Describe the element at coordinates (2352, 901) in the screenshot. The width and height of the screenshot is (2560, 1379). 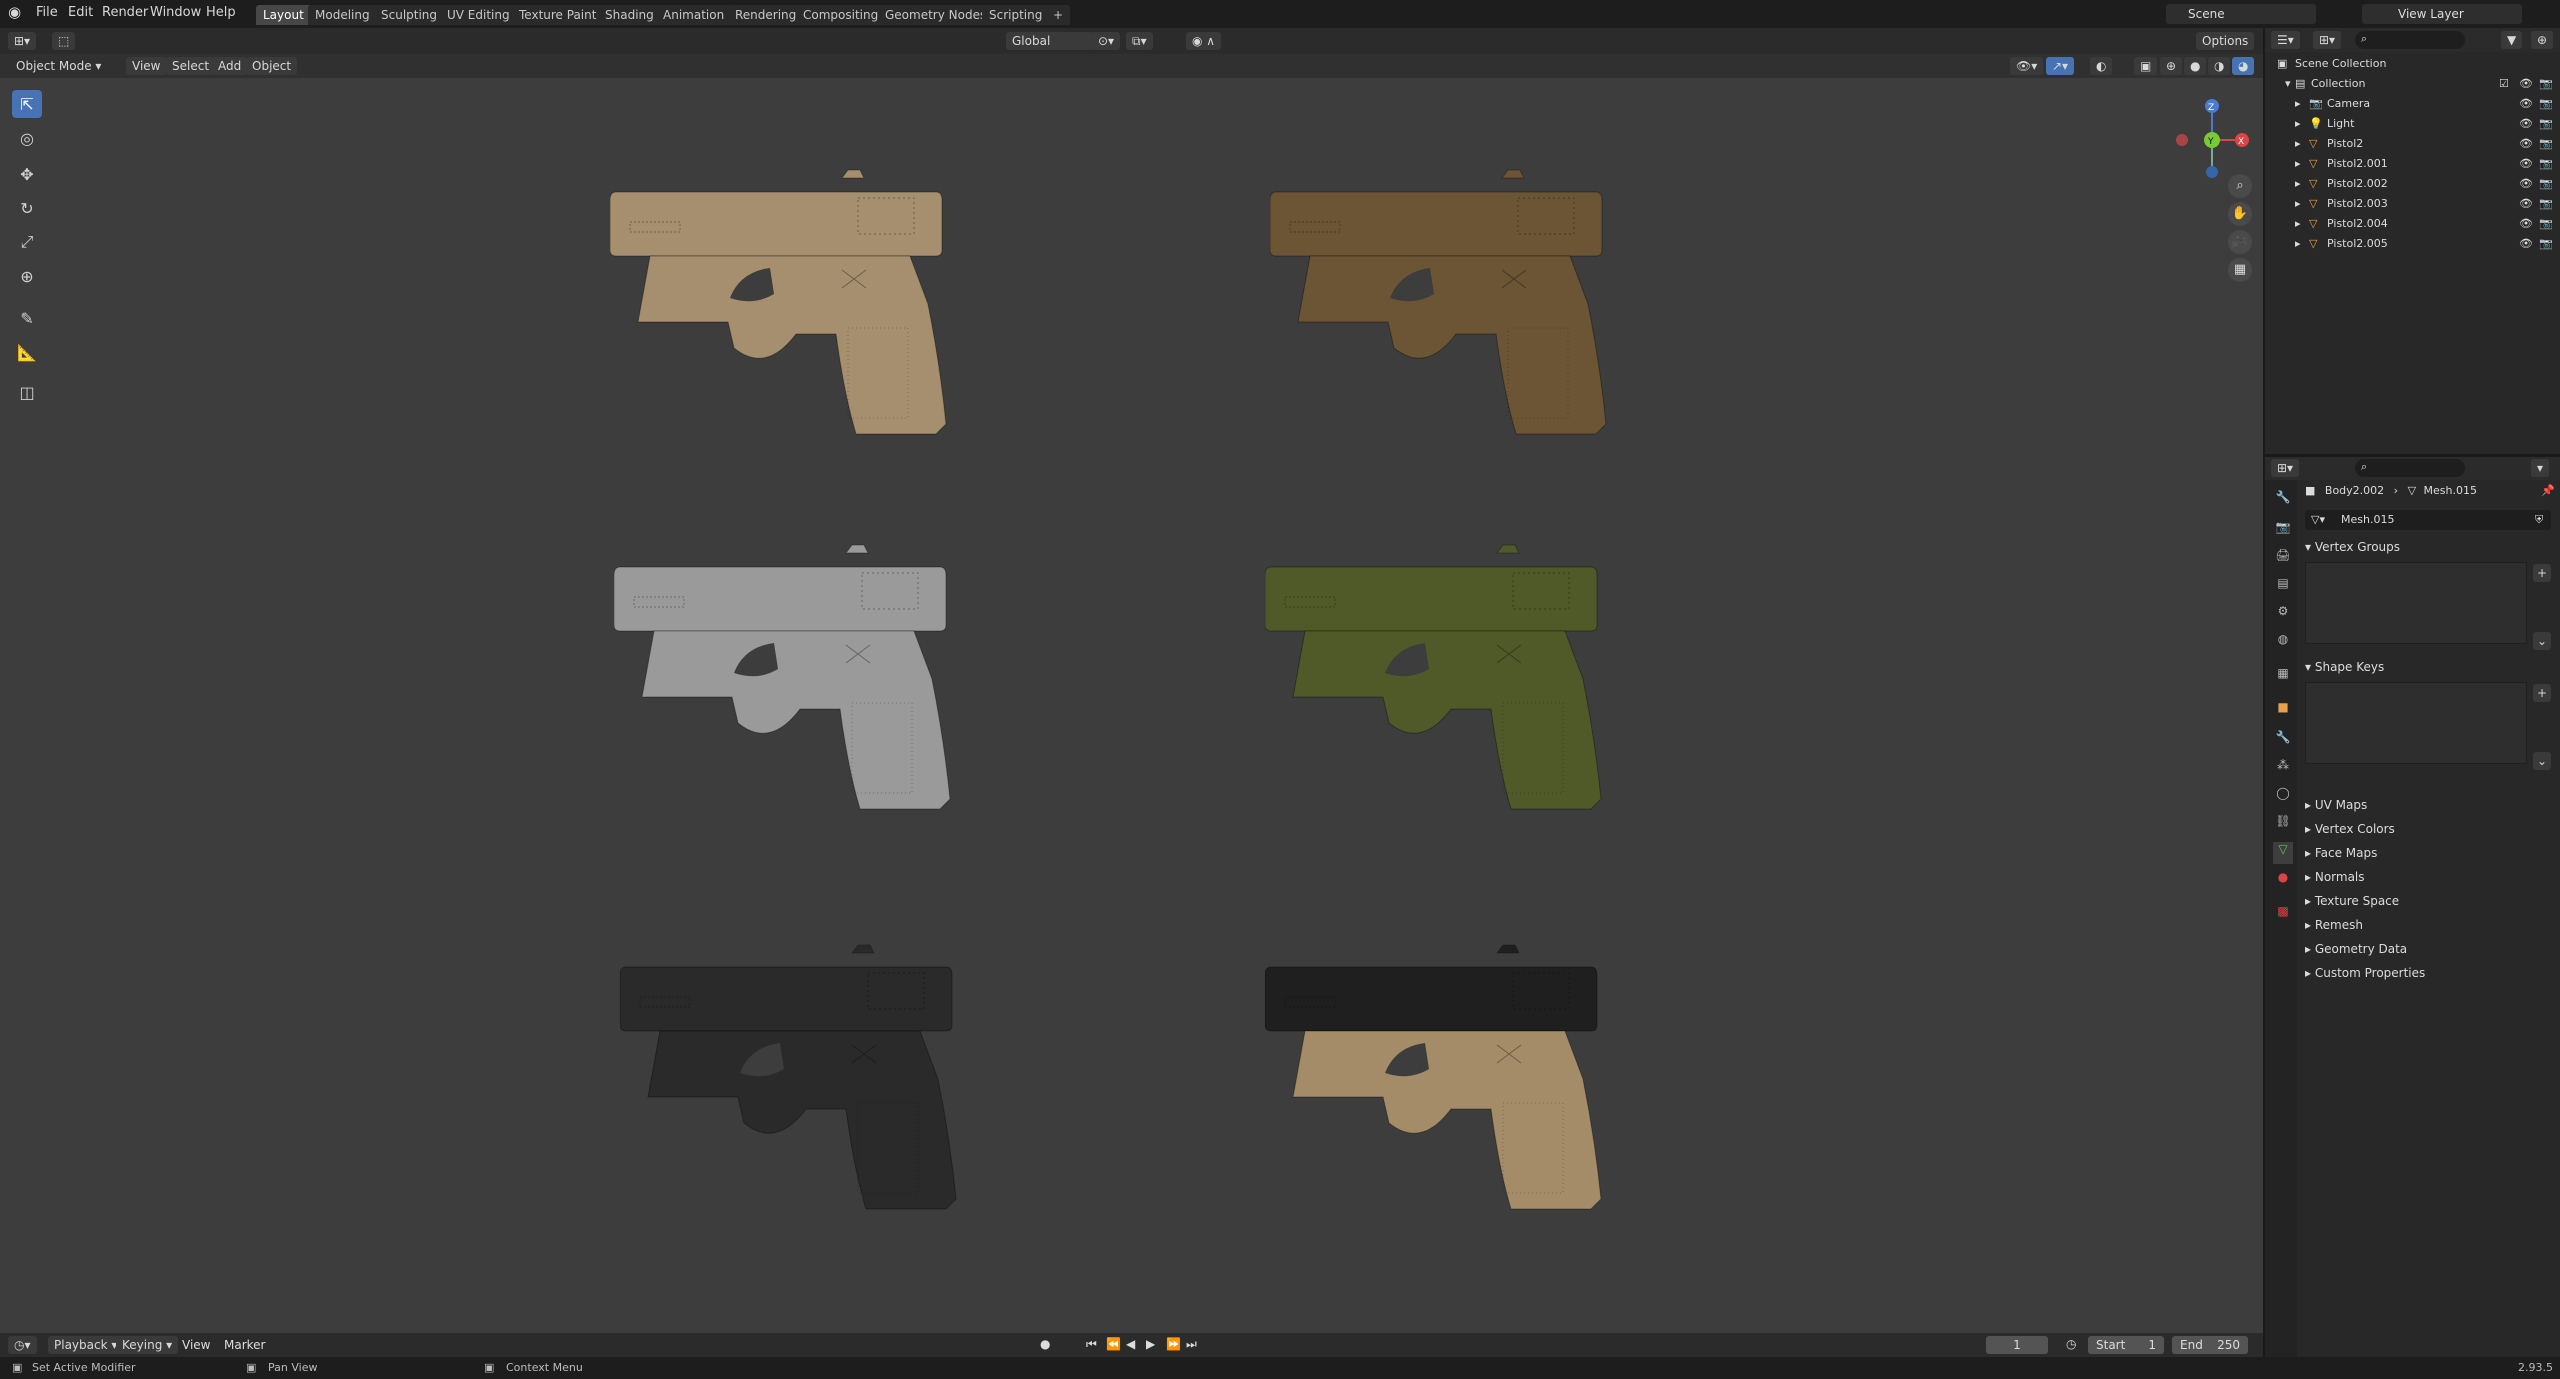
I see `texture-space-header: ▸ Texture Space` at that location.